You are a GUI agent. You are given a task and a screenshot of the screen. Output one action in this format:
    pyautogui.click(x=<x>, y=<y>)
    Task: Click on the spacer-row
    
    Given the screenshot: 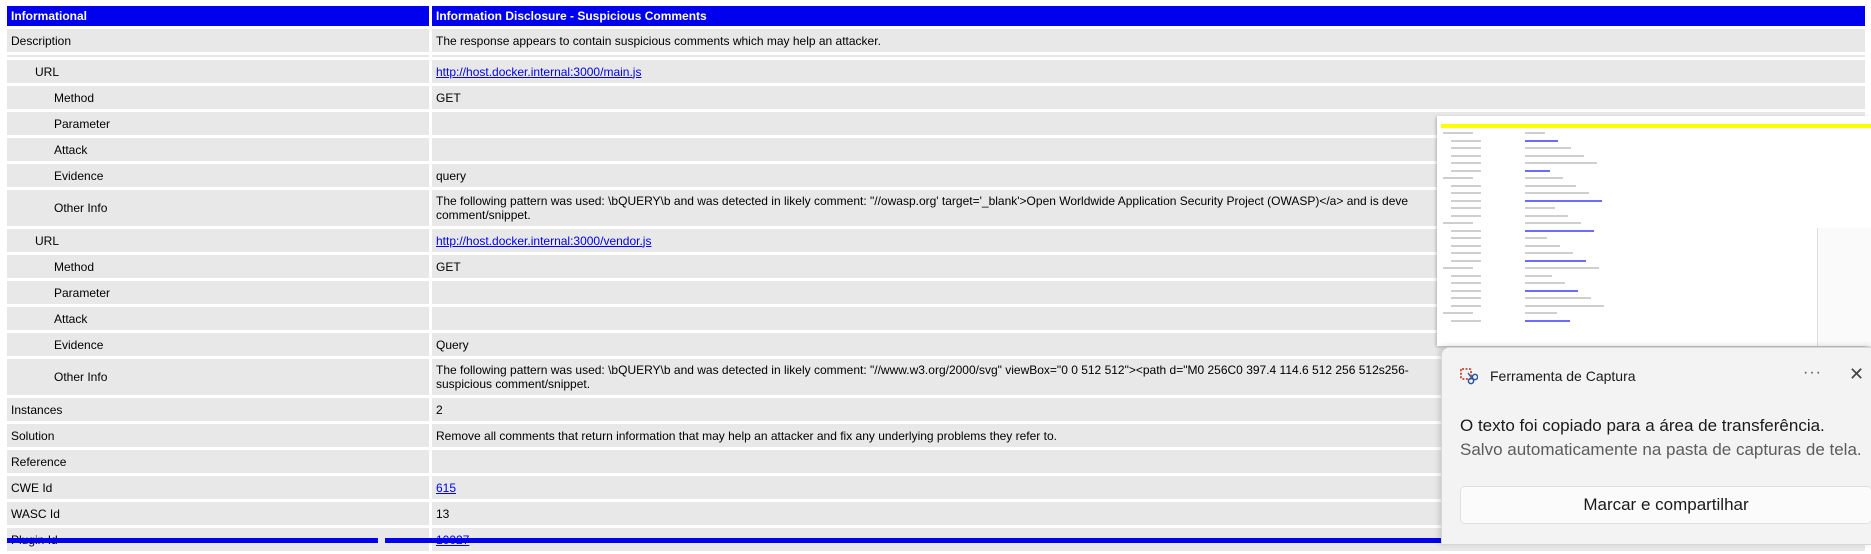 What is the action you would take?
    pyautogui.click(x=936, y=56)
    